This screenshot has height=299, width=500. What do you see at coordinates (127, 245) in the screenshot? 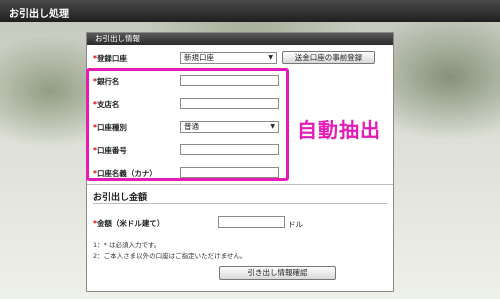
I see `note-required: 1：* は必須入力です。` at bounding box center [127, 245].